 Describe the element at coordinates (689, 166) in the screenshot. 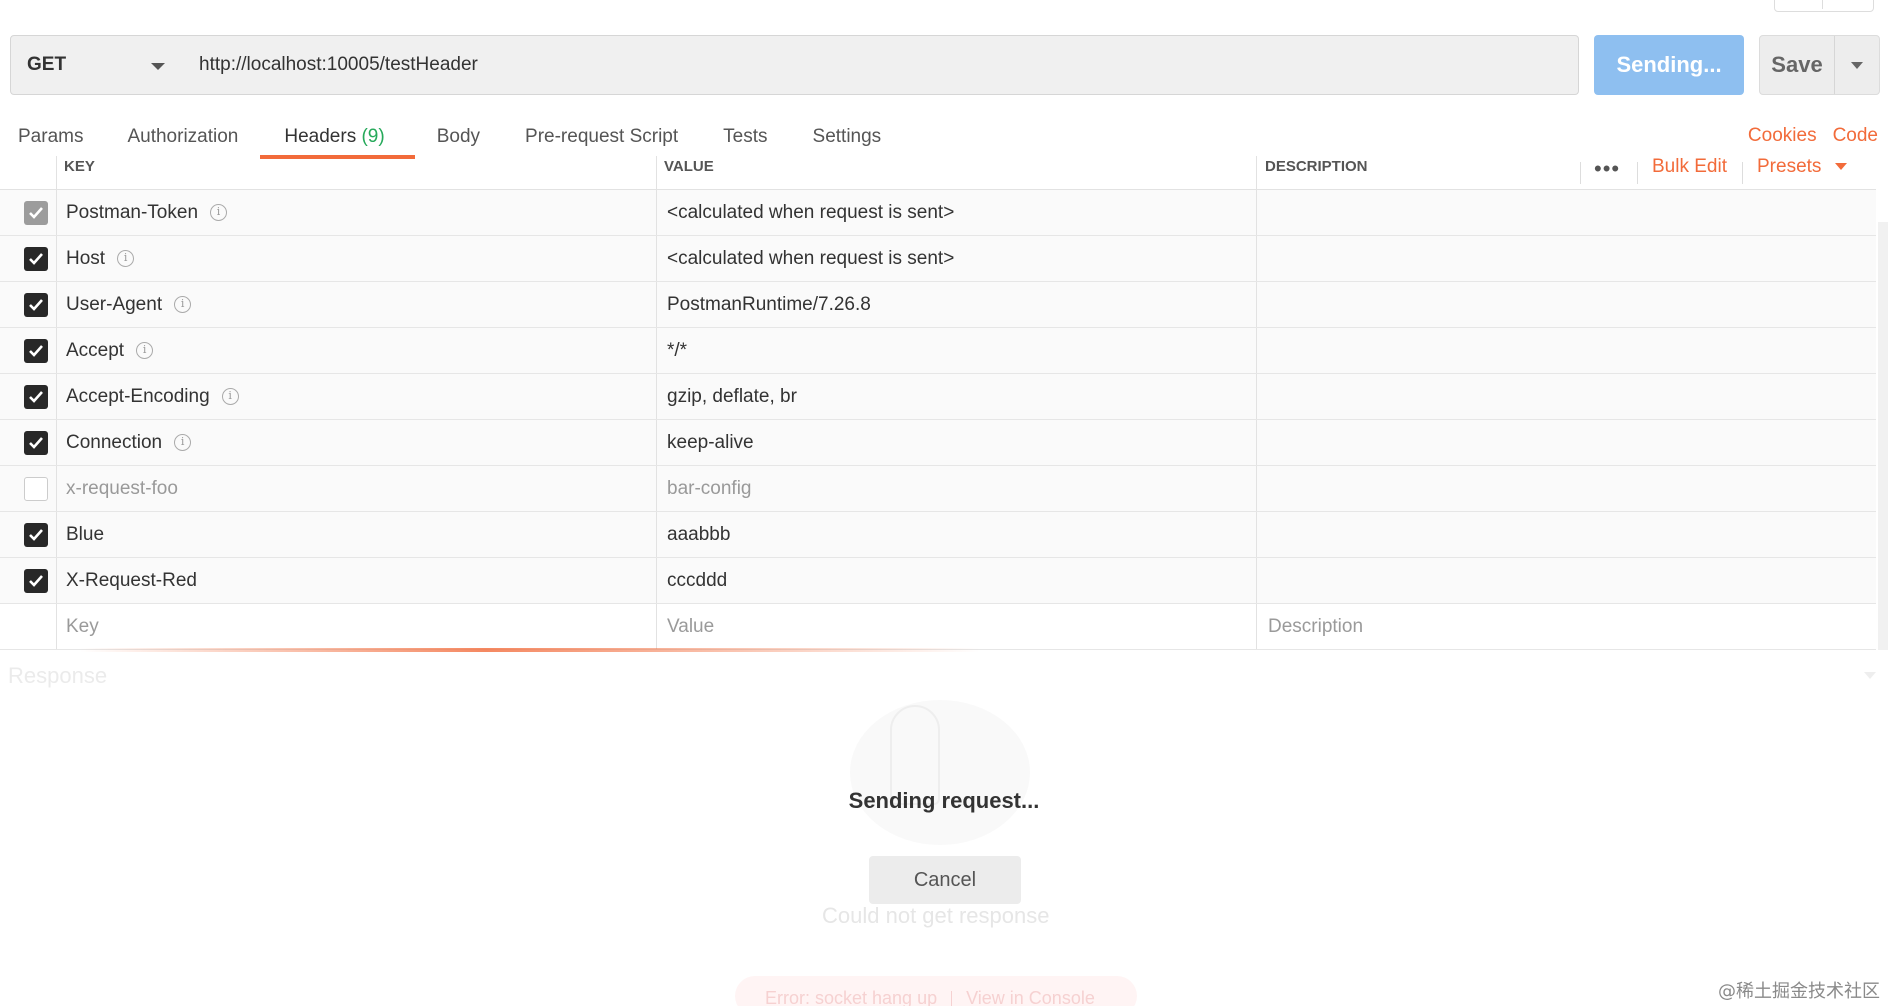

I see `column-value: VALUE` at that location.